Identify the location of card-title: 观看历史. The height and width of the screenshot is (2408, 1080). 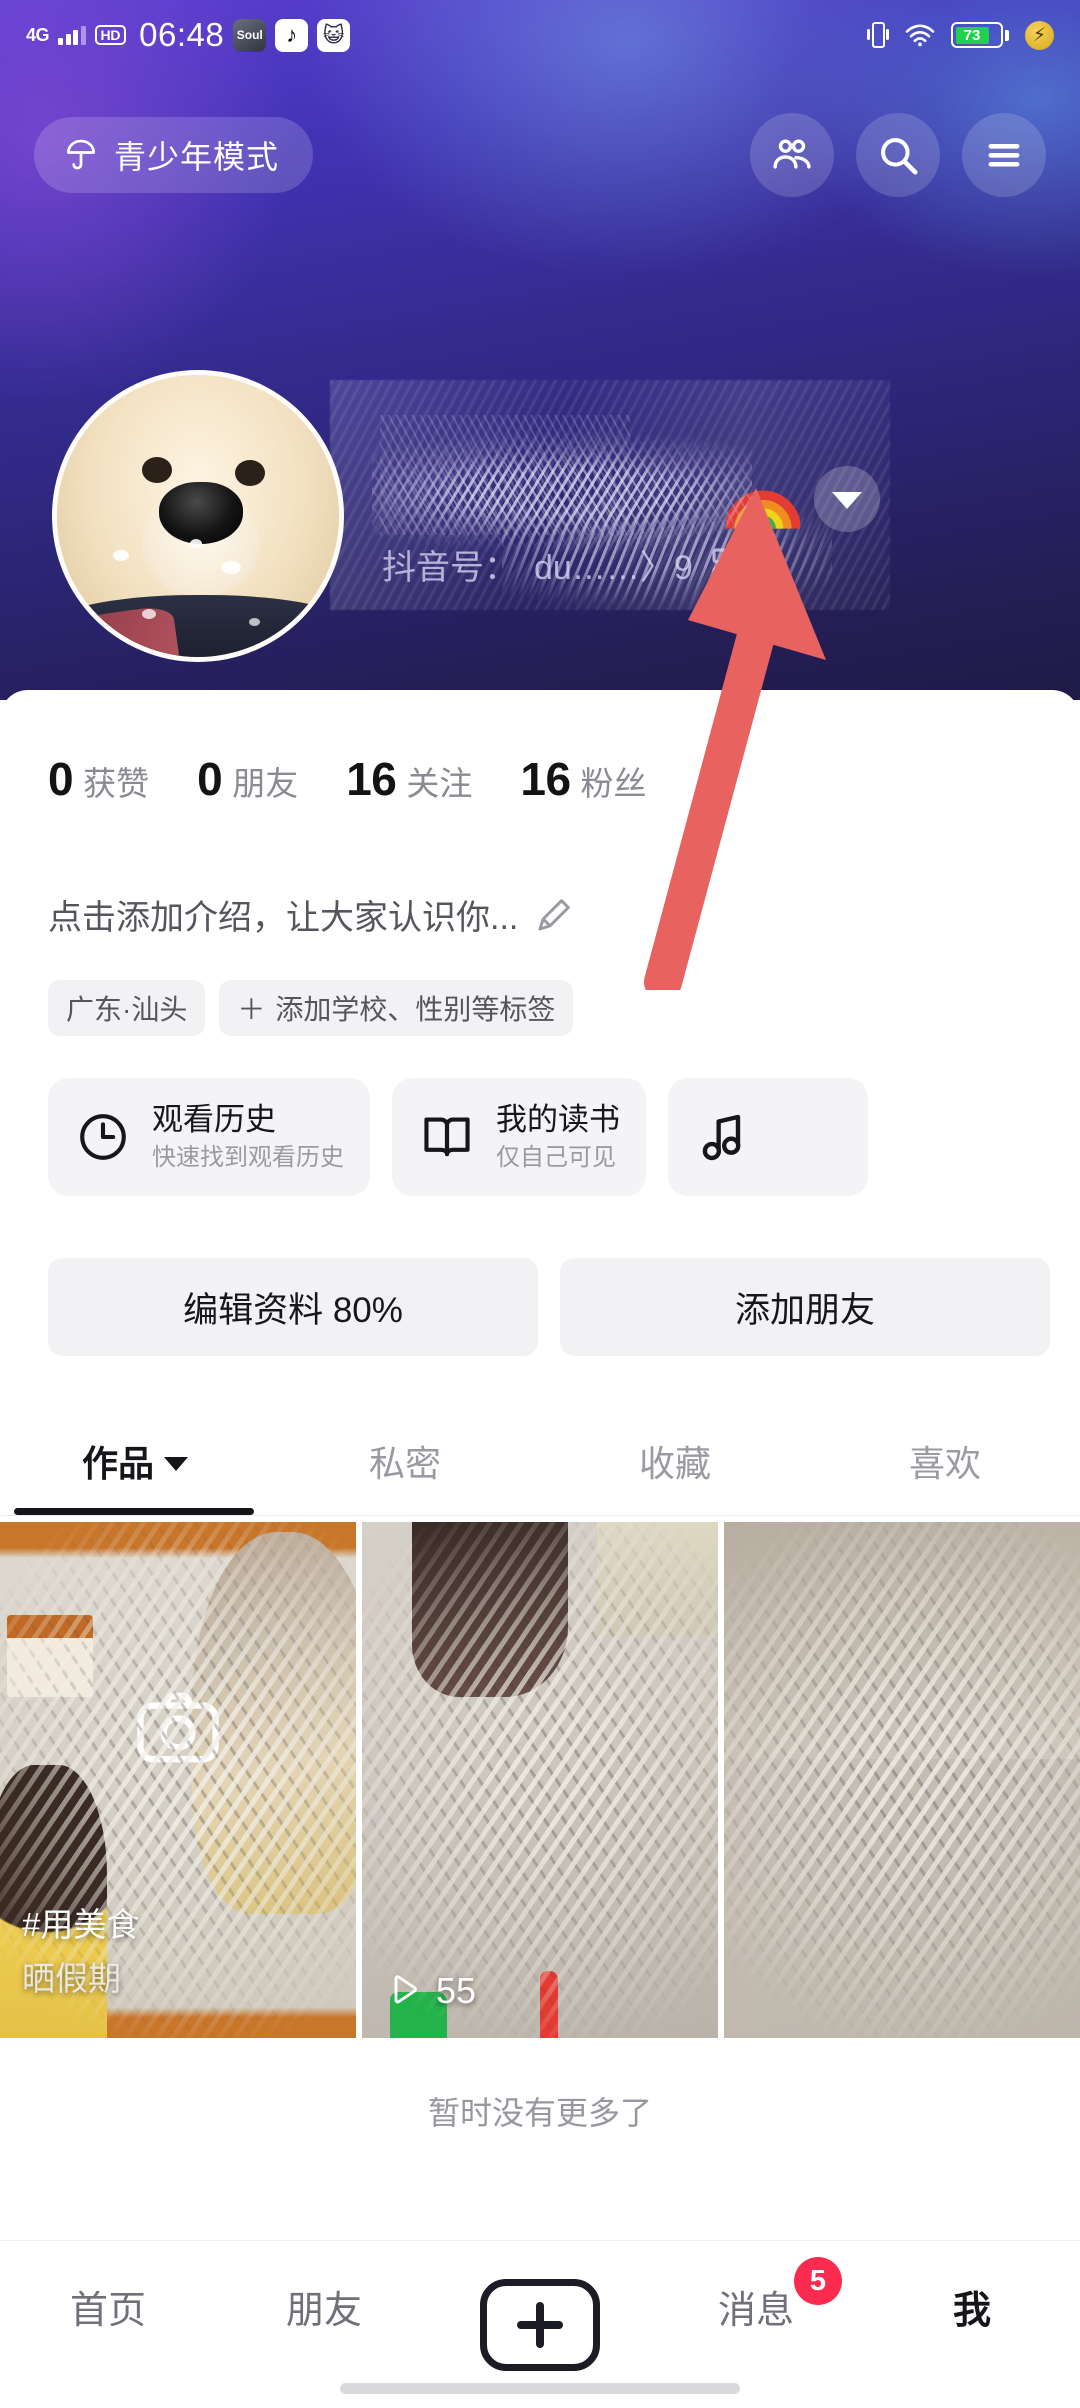
(214, 1119).